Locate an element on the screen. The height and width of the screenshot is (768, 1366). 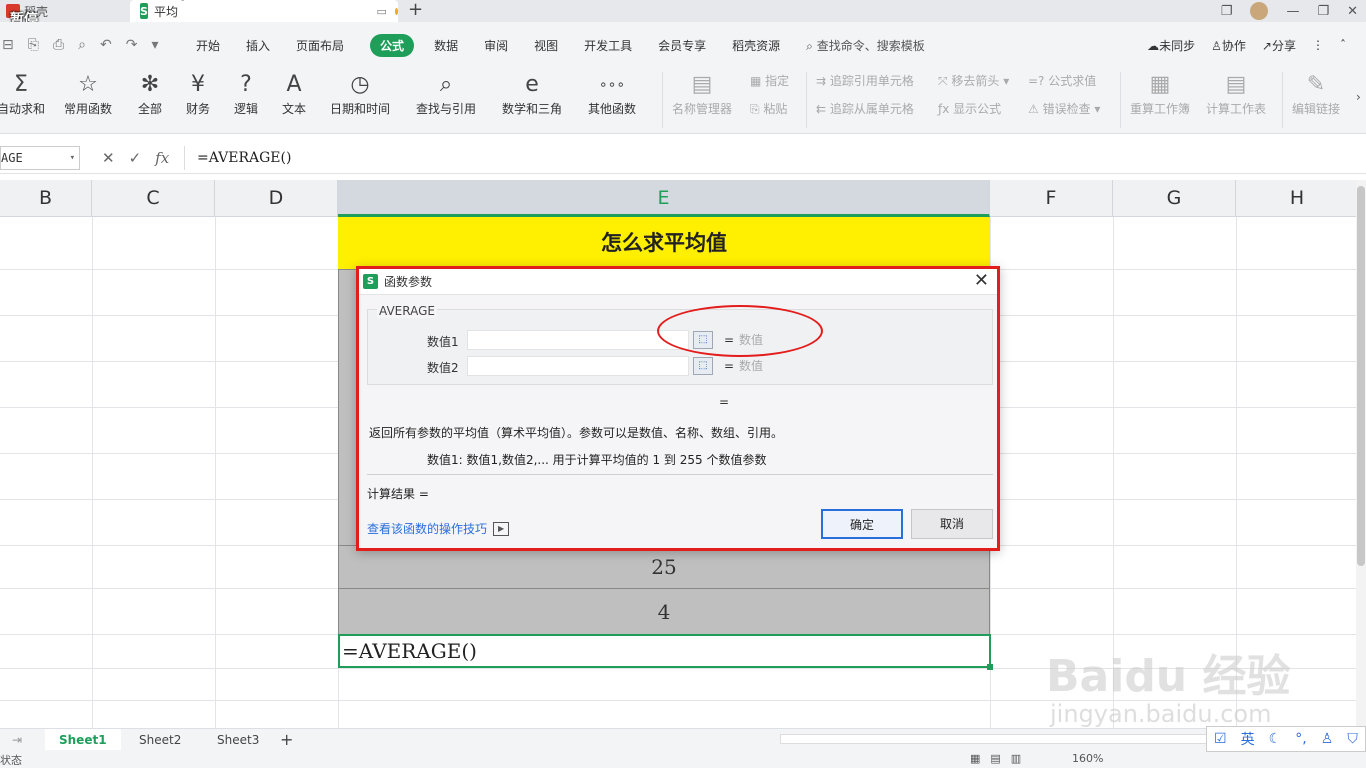
recalc-workbook-button: ▦ 重算工作簿 is located at coordinates (1160, 93).